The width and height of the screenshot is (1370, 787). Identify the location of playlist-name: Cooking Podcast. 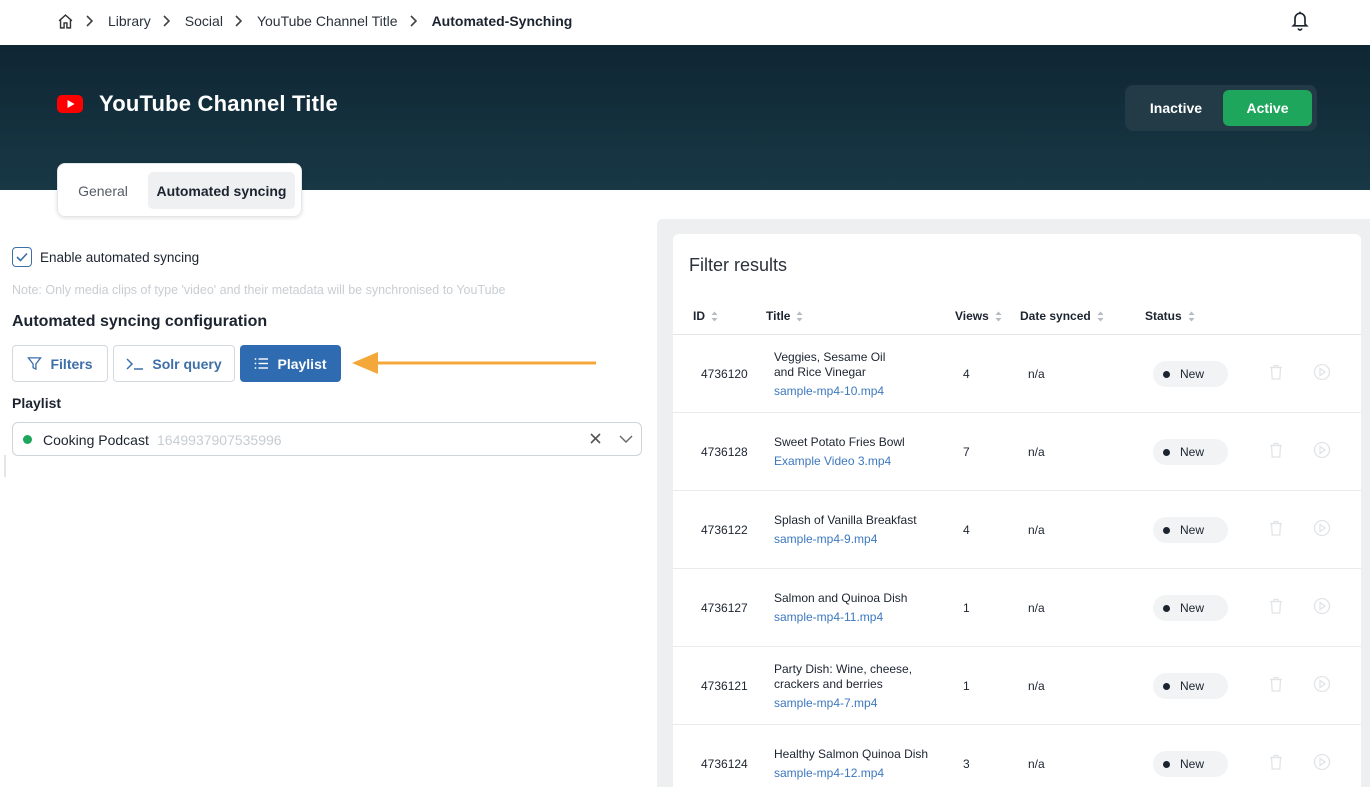
(96, 440).